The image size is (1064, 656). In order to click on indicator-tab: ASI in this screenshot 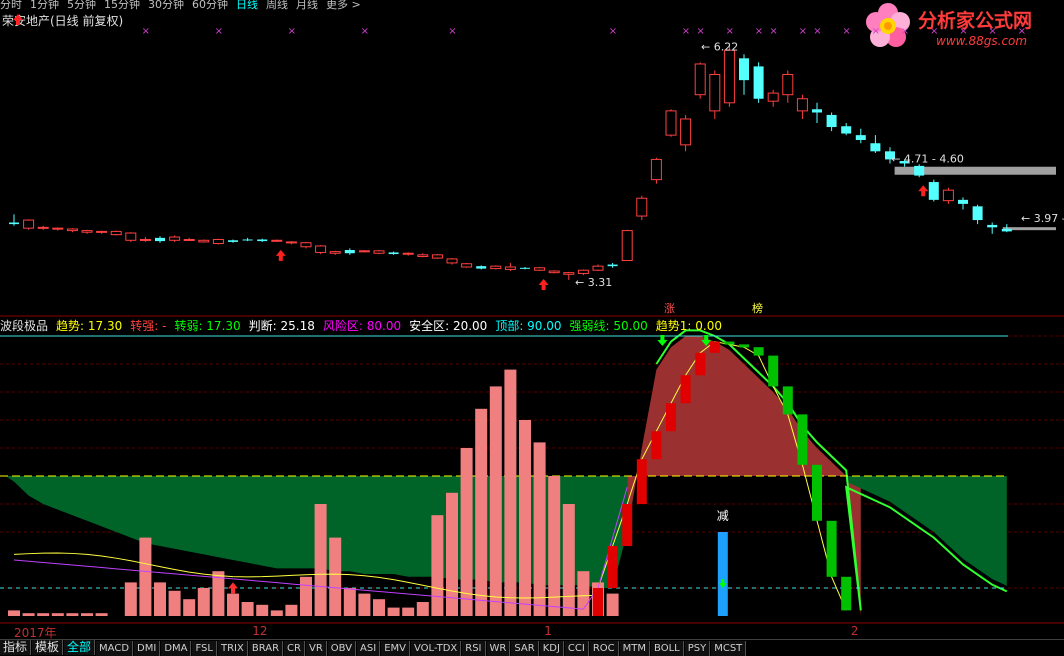, I will do `click(369, 648)`.